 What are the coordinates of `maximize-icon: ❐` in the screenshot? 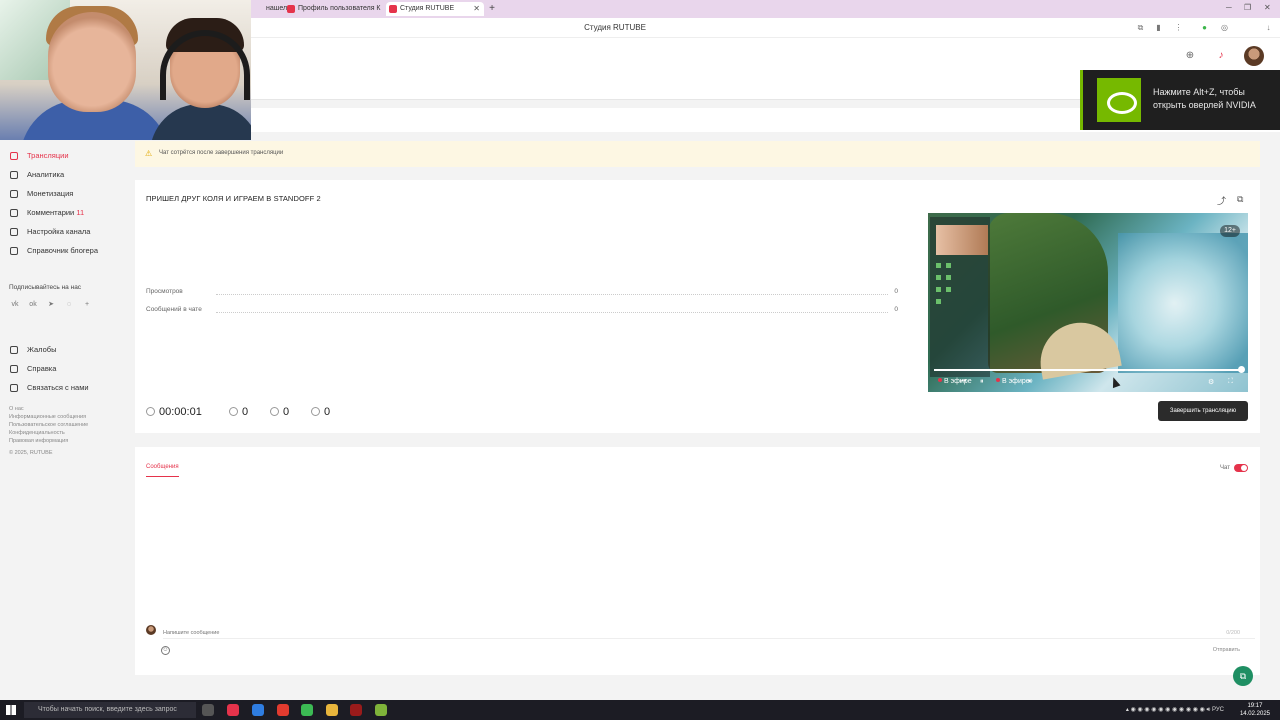 It's located at (1247, 7).